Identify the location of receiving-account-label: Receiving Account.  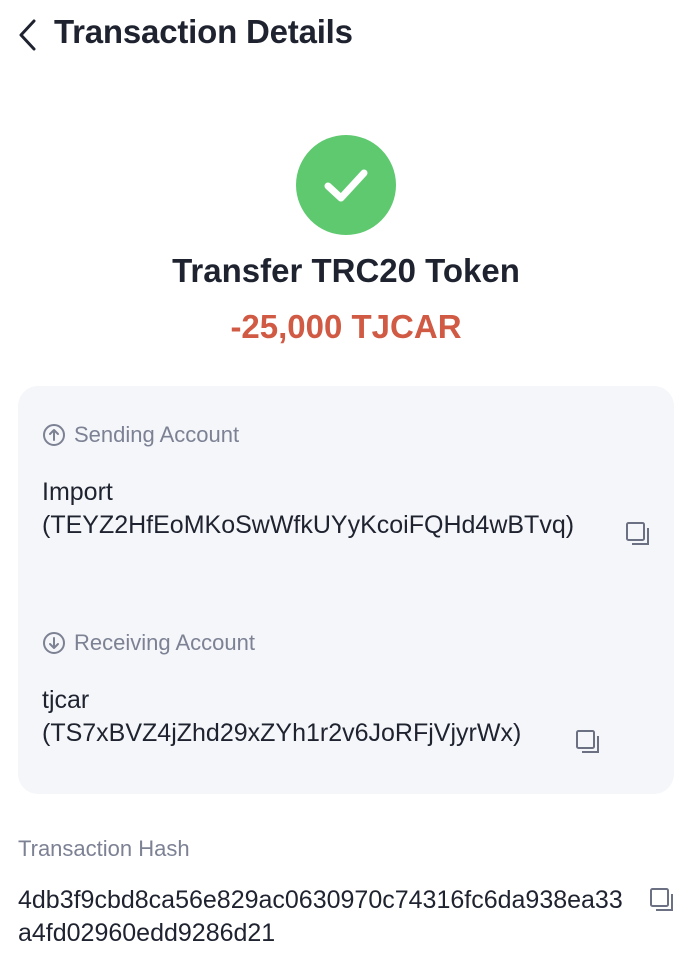
(148, 643).